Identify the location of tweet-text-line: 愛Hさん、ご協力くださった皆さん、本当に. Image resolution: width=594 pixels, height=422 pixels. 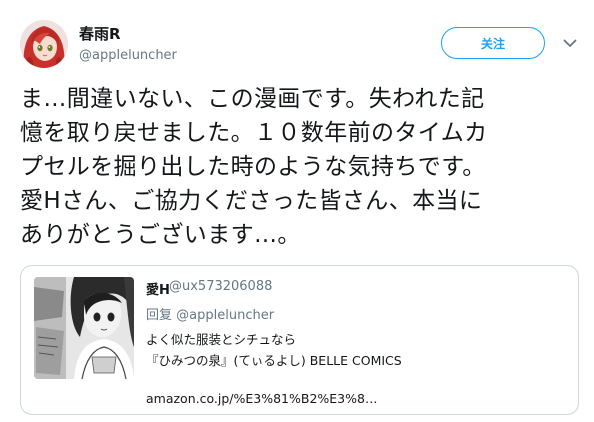
(251, 201).